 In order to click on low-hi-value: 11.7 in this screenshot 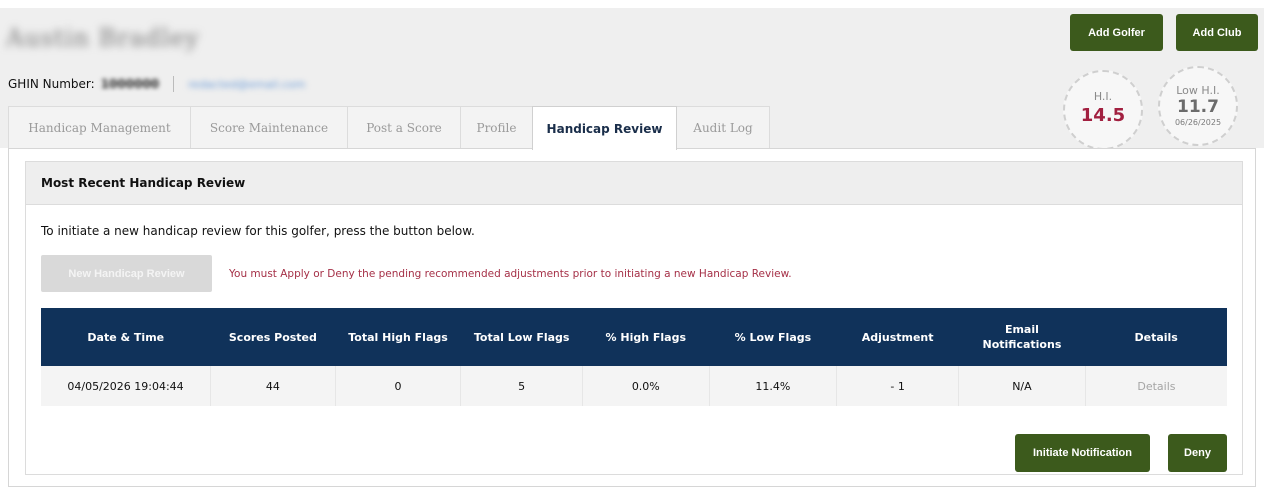, I will do `click(1198, 107)`.